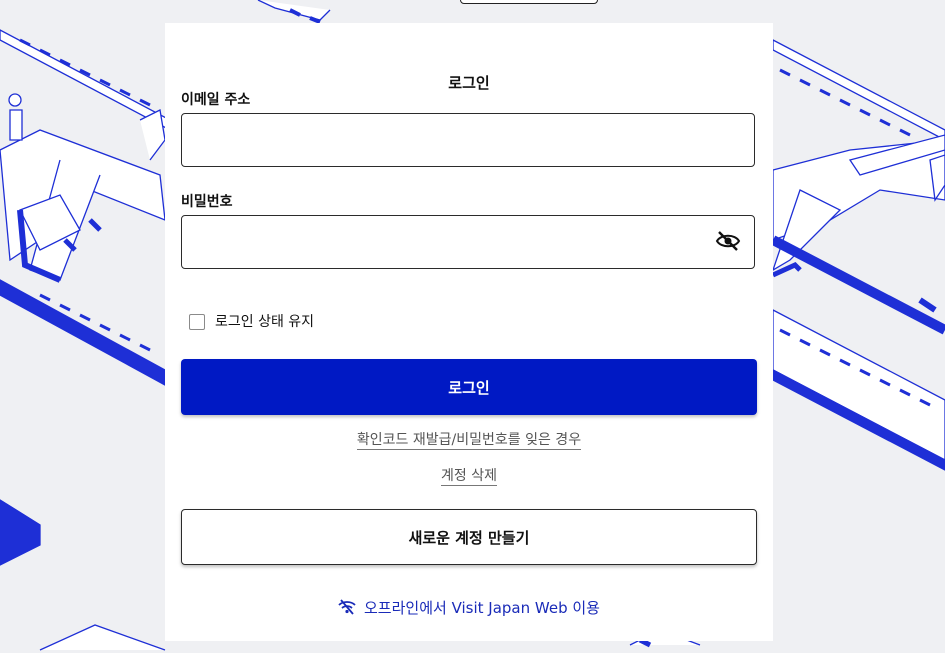  Describe the element at coordinates (529, 2) in the screenshot. I see `top-tab-edge` at that location.